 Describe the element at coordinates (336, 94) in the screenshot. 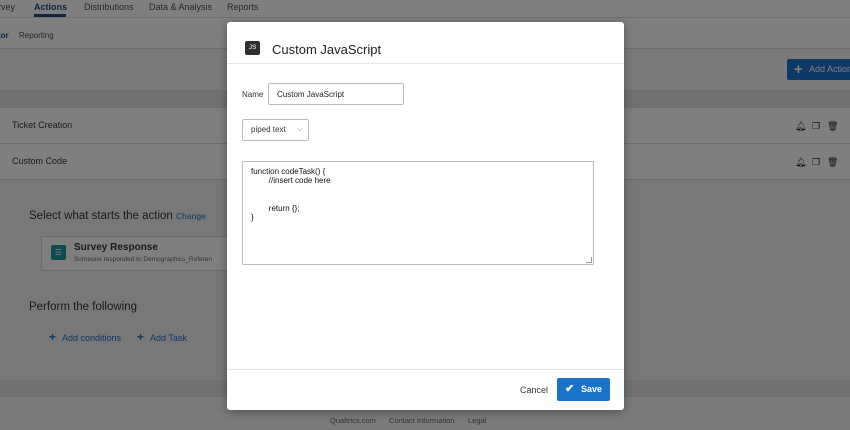

I see `name-input` at that location.